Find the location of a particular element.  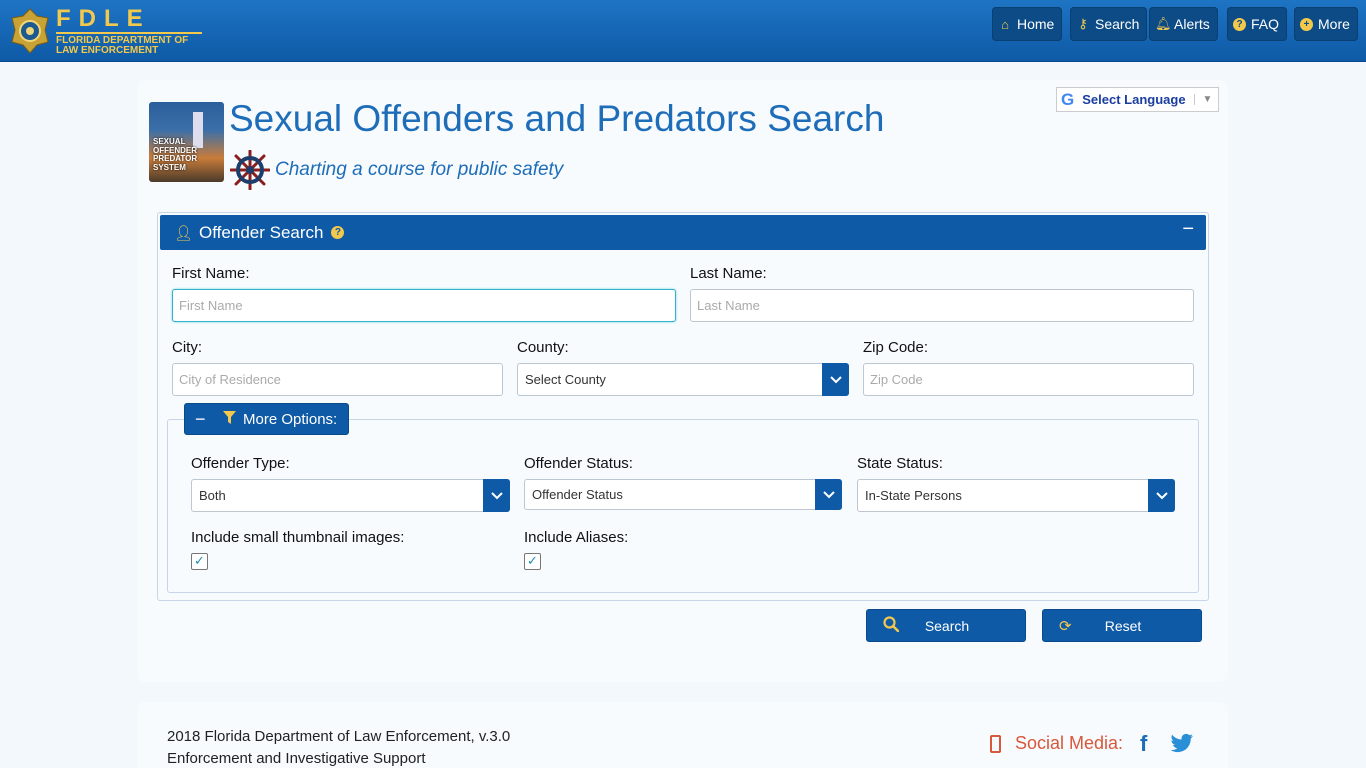

minus-icon: − is located at coordinates (200, 418).